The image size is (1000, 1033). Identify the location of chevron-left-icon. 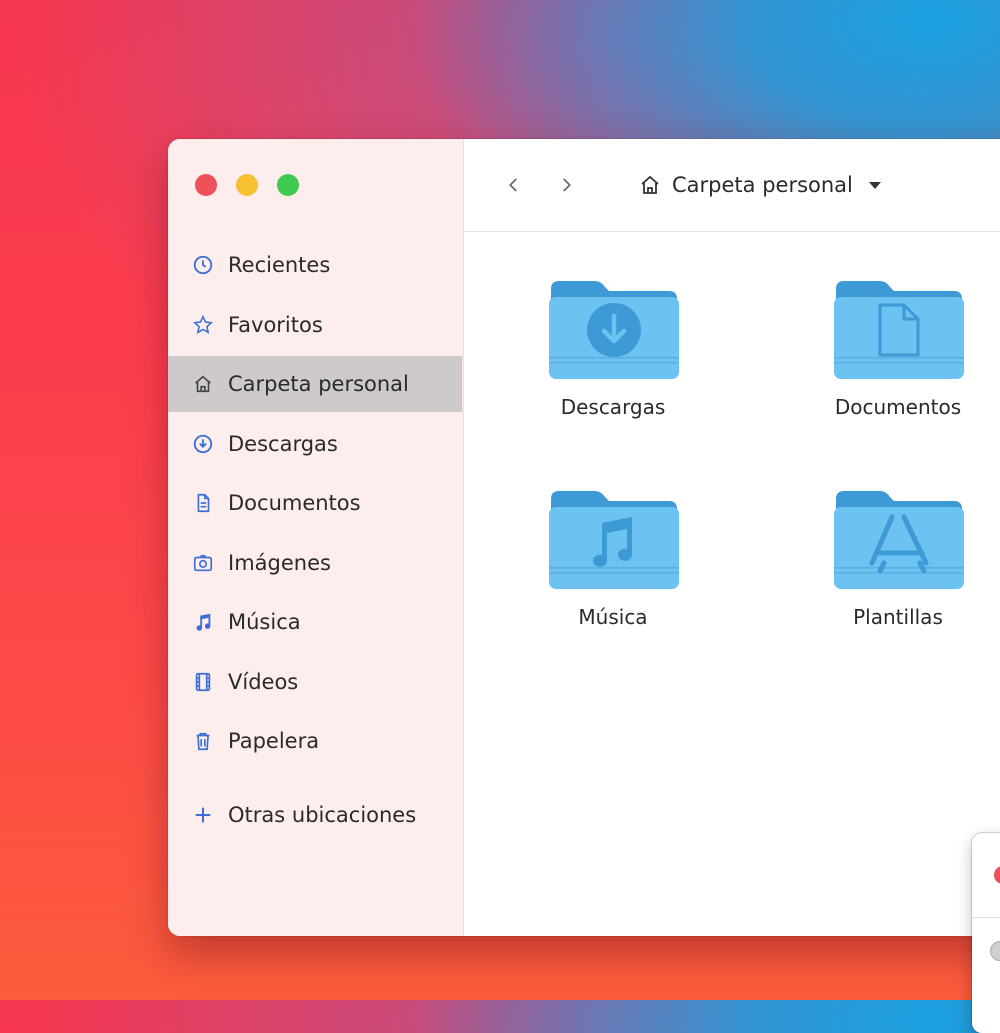
(513, 185).